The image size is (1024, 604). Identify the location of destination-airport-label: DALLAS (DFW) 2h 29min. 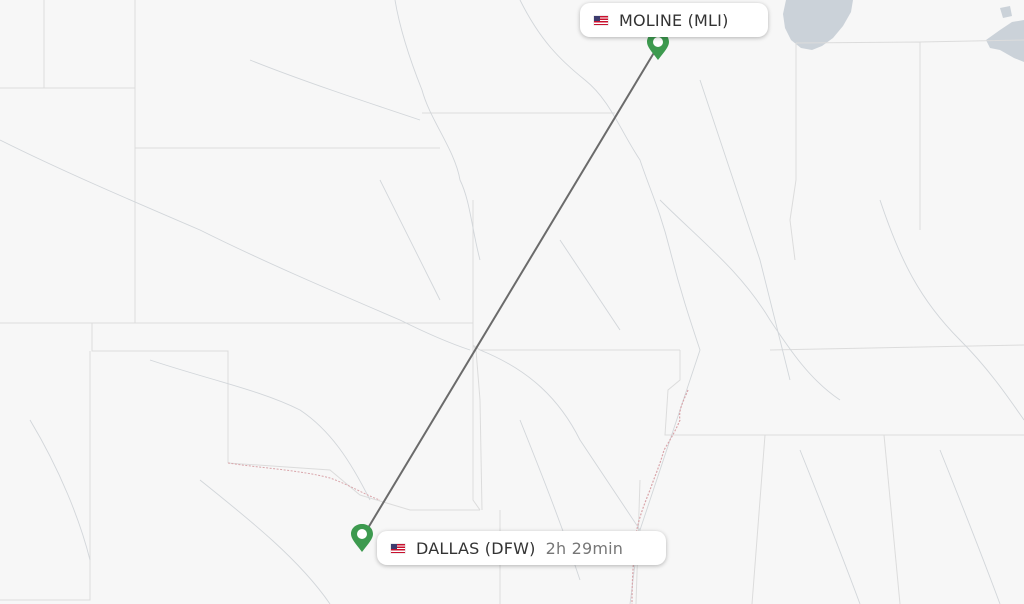
(521, 548).